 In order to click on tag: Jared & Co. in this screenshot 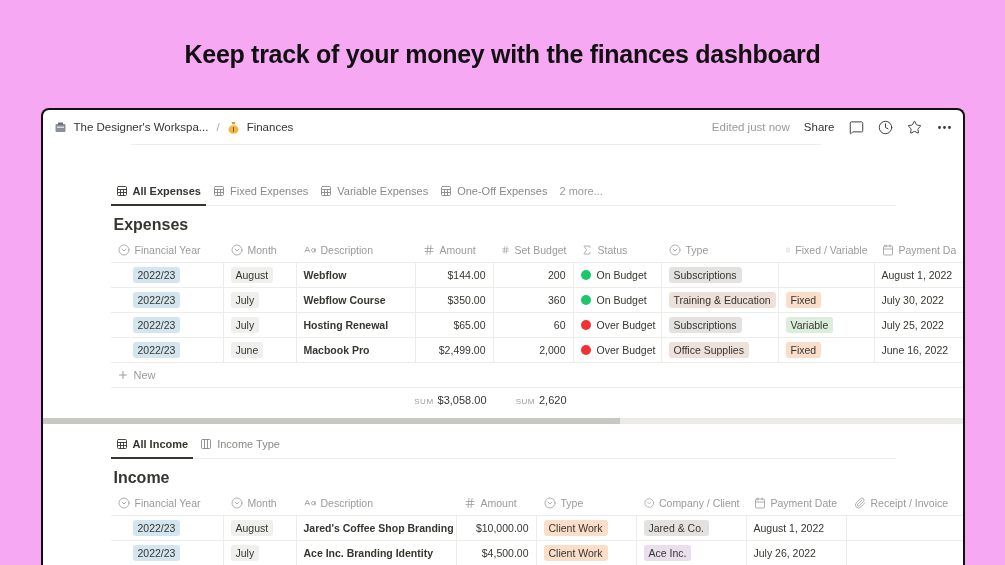, I will do `click(676, 528)`.